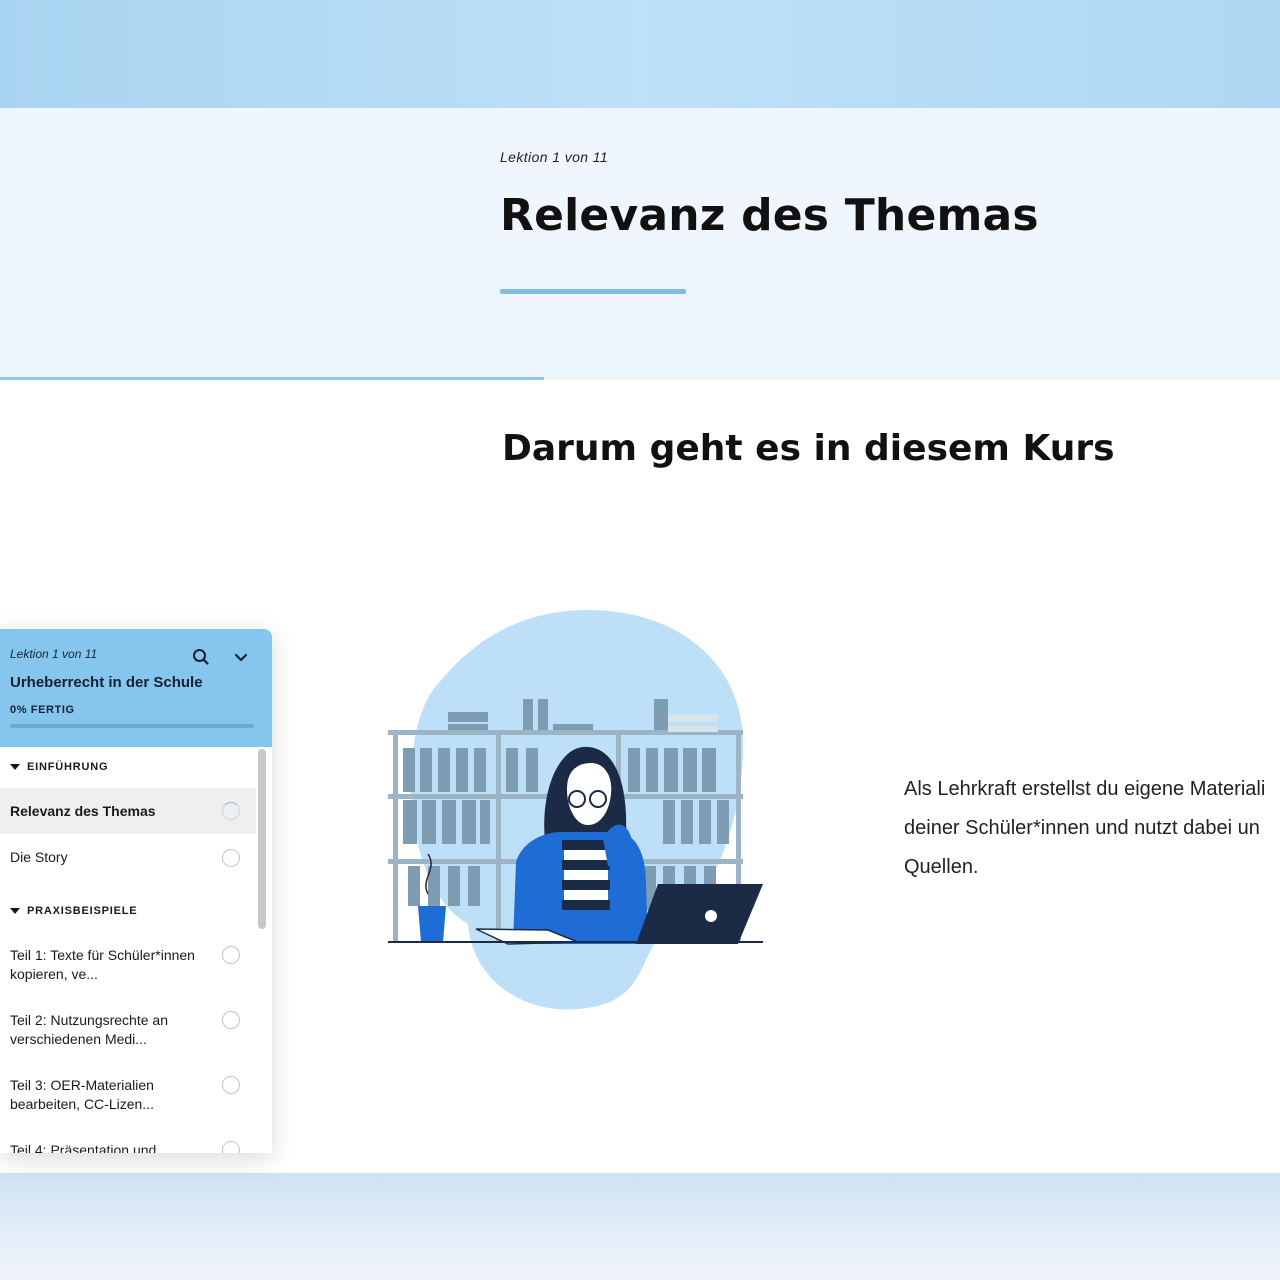  I want to click on search-icon, so click(201, 657).